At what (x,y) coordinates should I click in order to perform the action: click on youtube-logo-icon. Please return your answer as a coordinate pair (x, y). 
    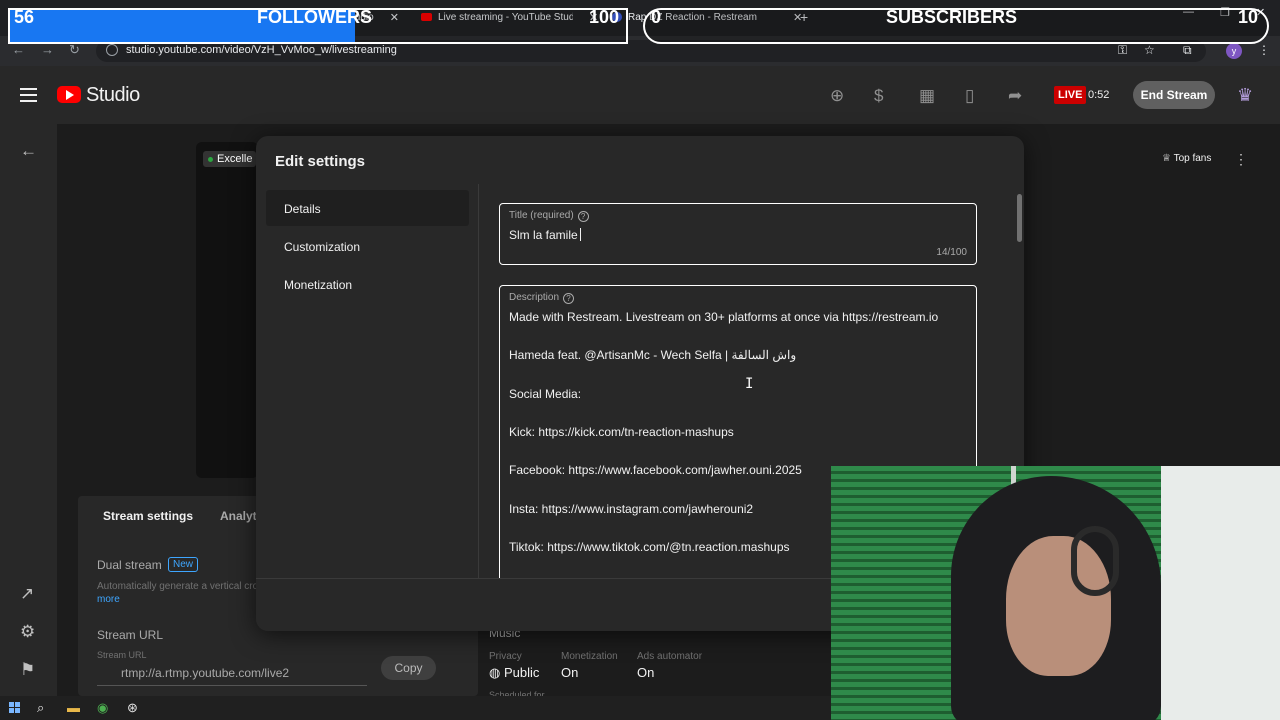
    Looking at the image, I should click on (69, 94).